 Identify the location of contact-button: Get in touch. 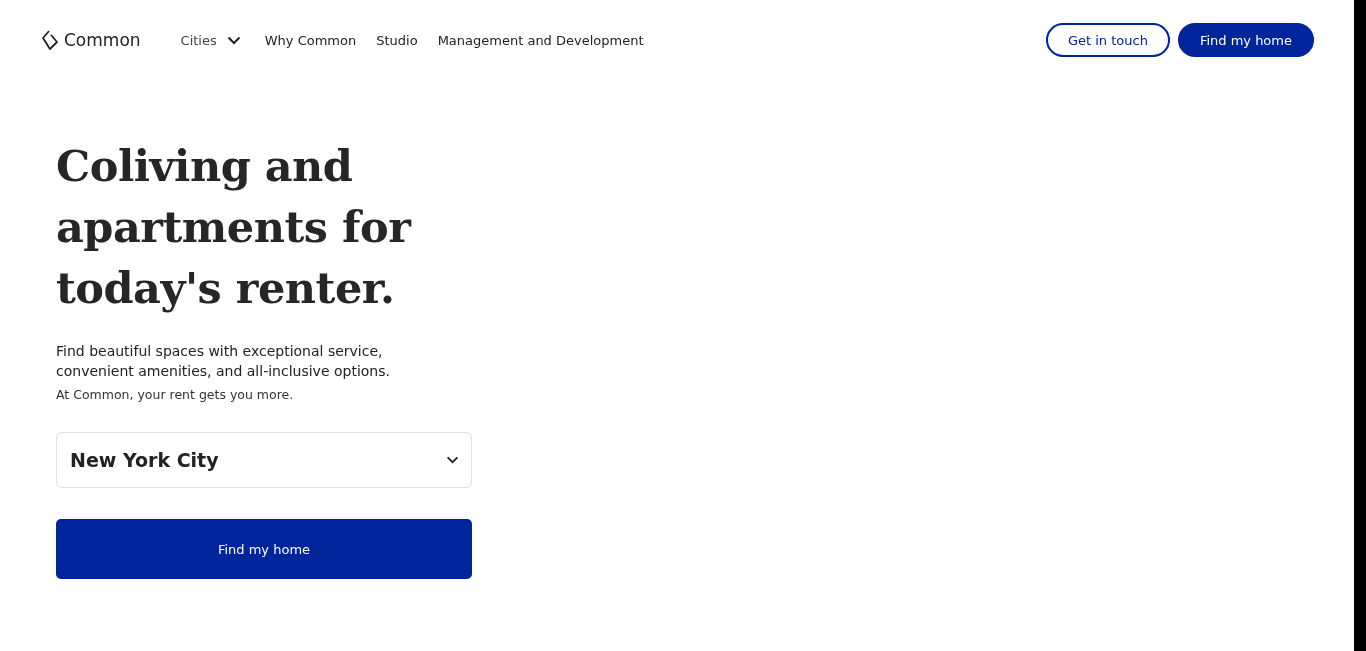
(1107, 40).